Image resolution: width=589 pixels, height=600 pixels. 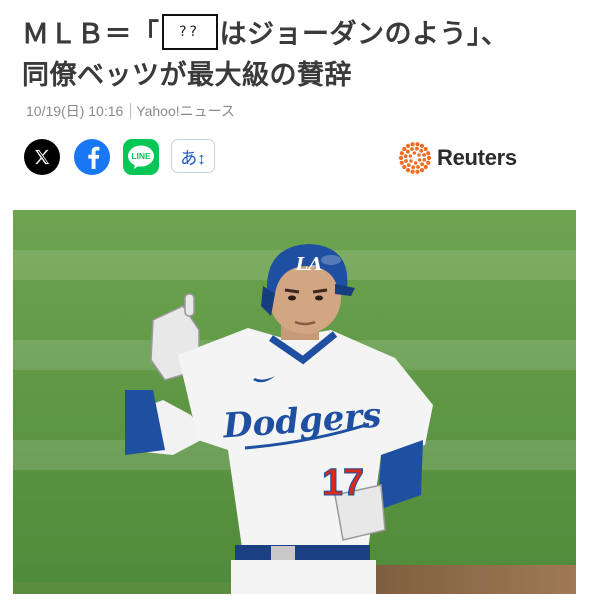 I want to click on publisher-logo: Reuters, so click(x=457, y=158).